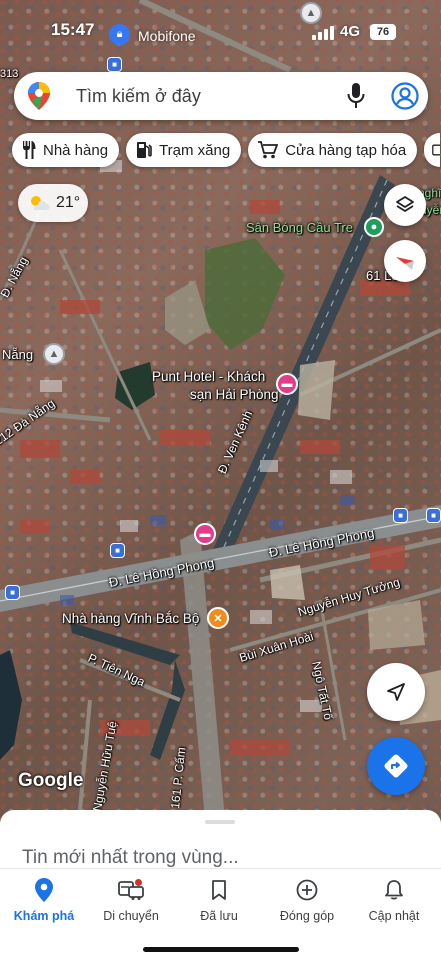 This screenshot has height=960, width=441. What do you see at coordinates (220, 822) in the screenshot?
I see `sheet-drag-handle` at bounding box center [220, 822].